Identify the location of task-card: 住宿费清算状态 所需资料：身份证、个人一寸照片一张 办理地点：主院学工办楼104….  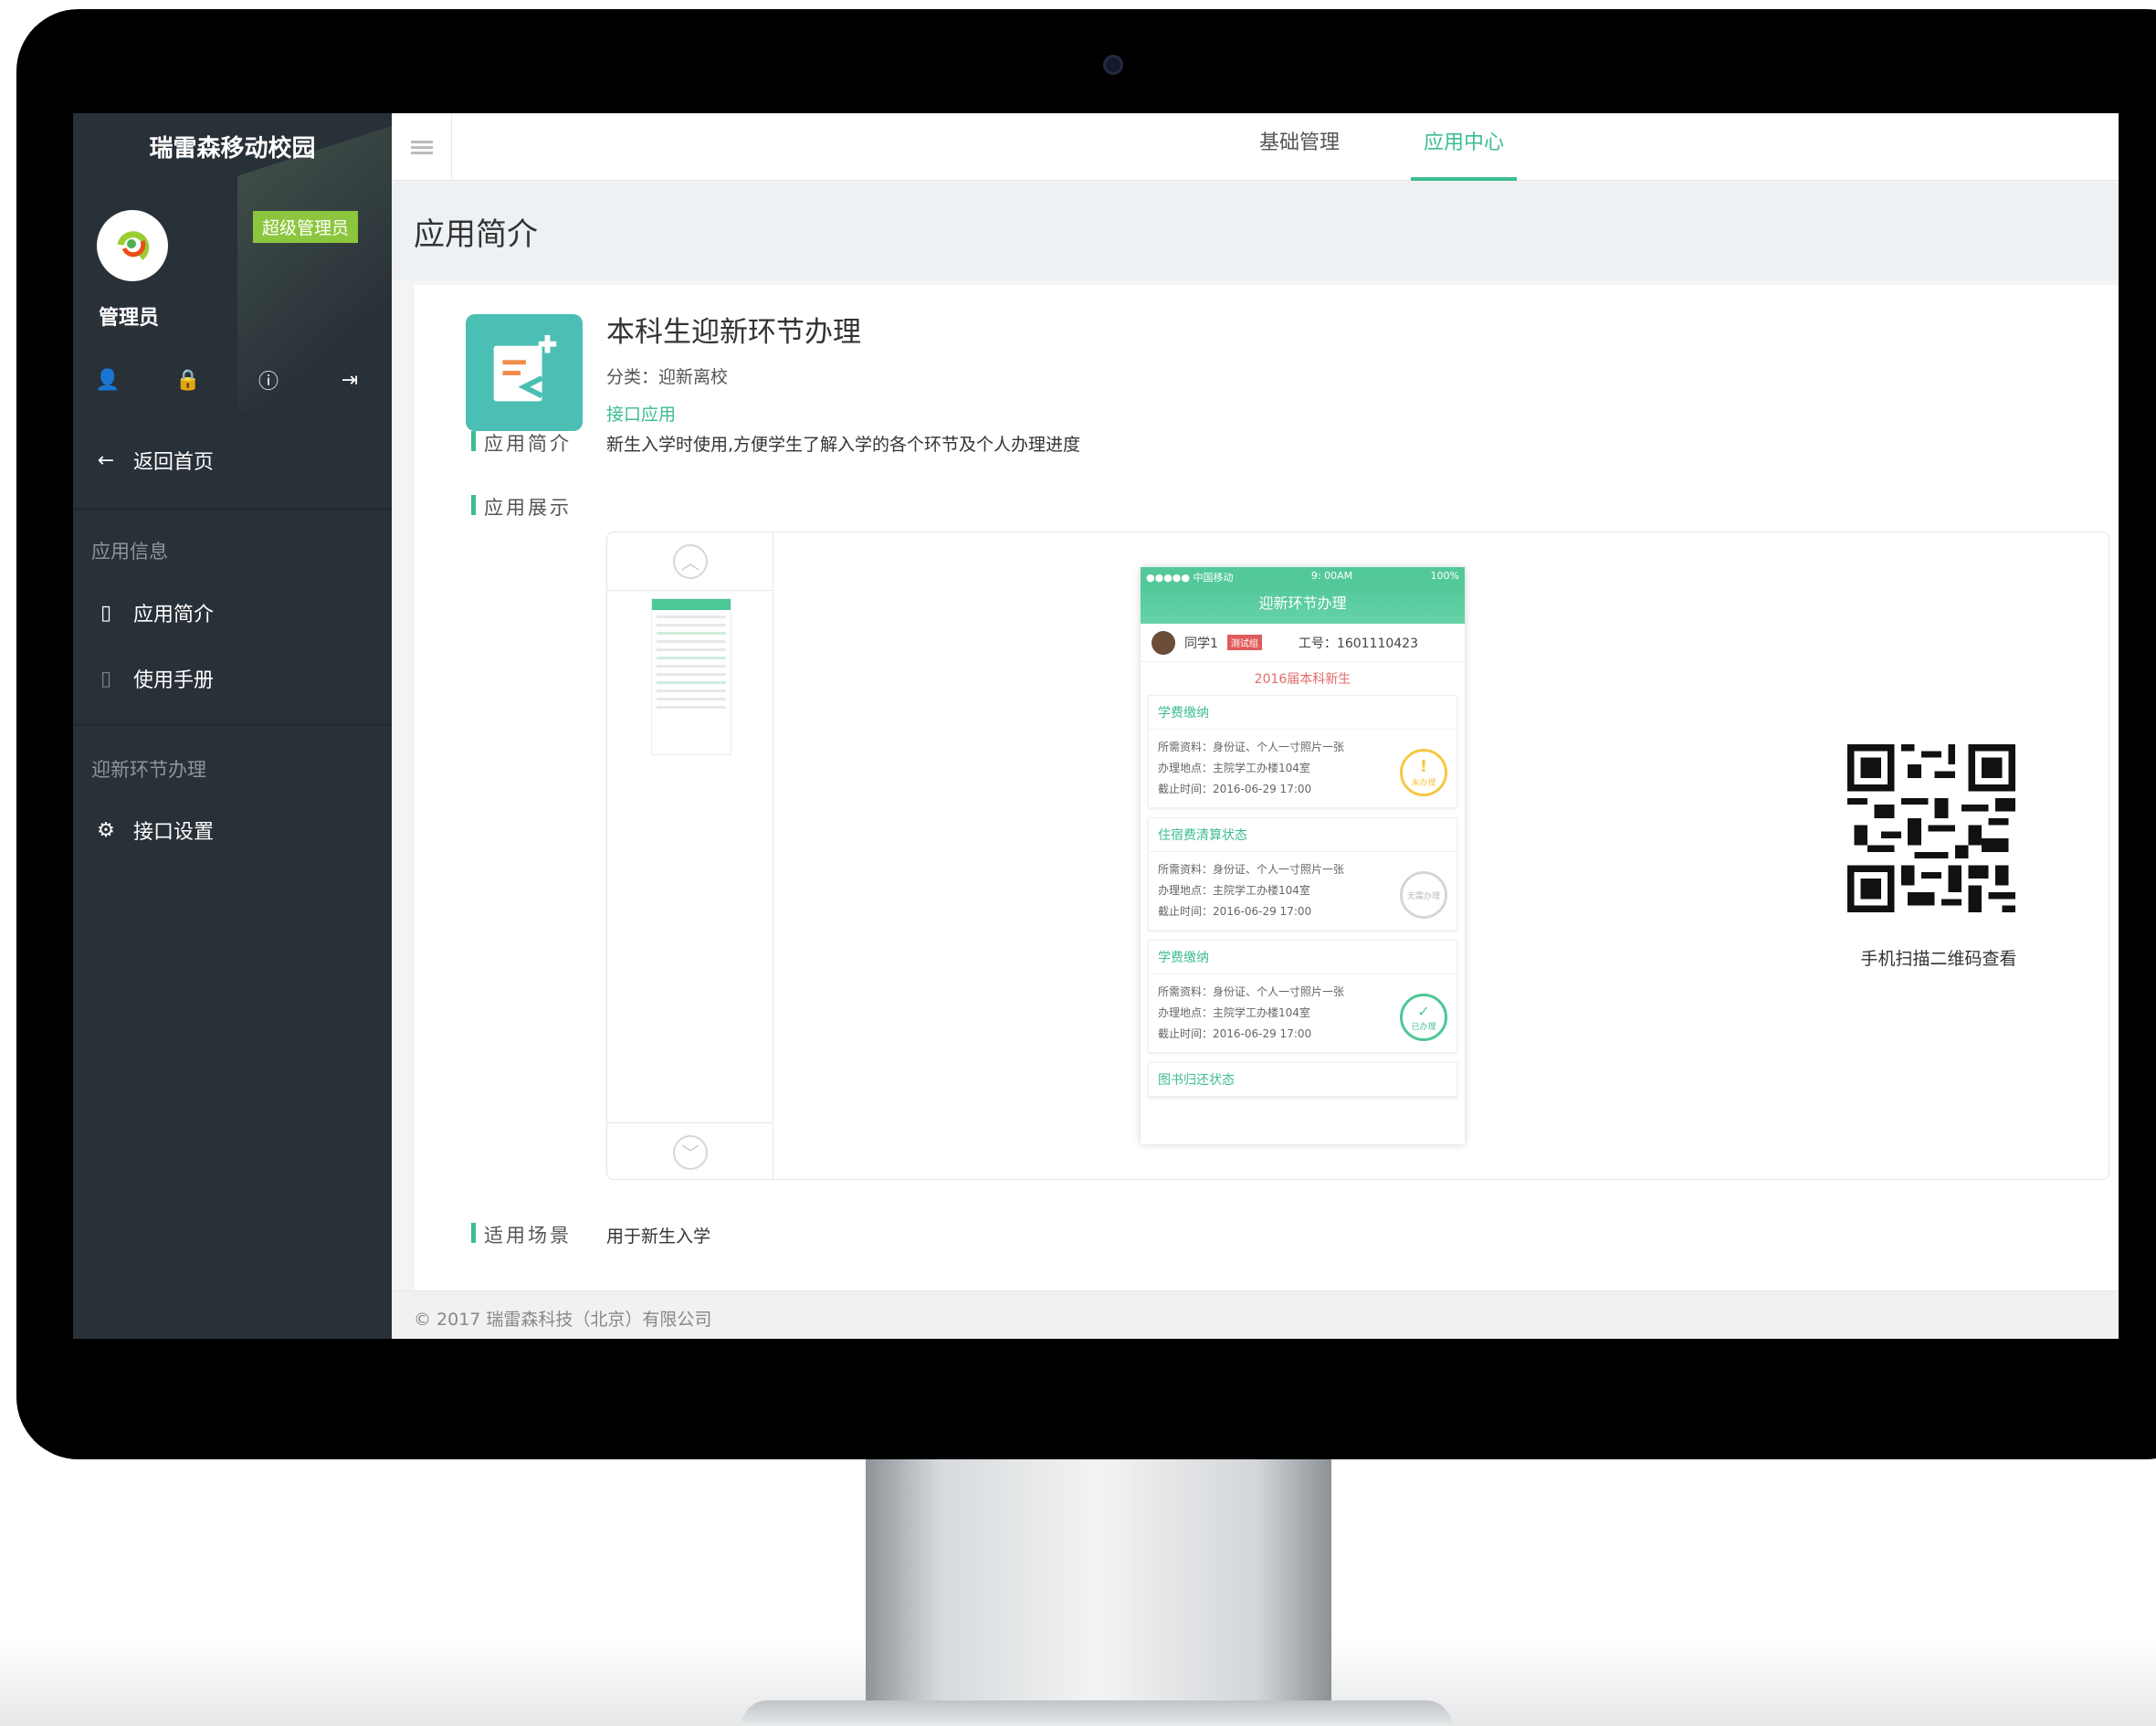
(1302, 874).